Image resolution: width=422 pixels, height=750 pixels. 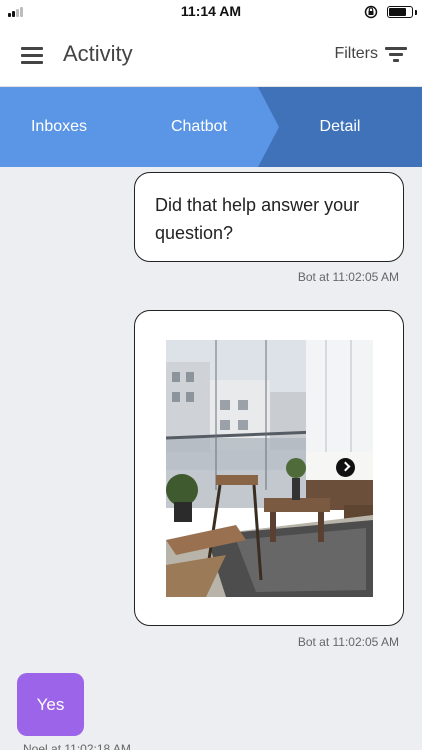 I want to click on orientation-lock-icon, so click(x=371, y=12).